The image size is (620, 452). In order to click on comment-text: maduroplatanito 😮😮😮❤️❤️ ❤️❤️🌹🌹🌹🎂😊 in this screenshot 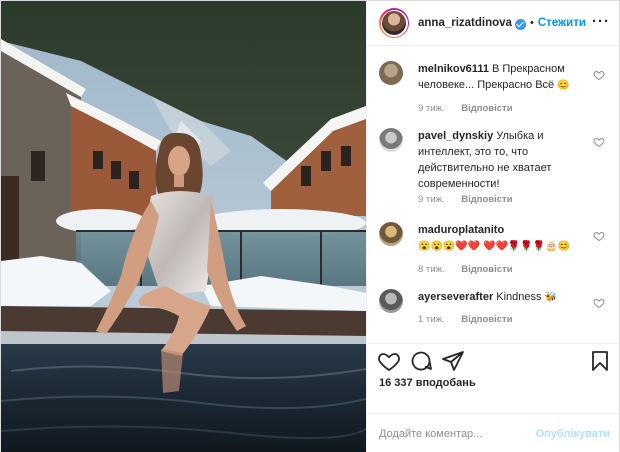, I will do `click(505, 238)`.